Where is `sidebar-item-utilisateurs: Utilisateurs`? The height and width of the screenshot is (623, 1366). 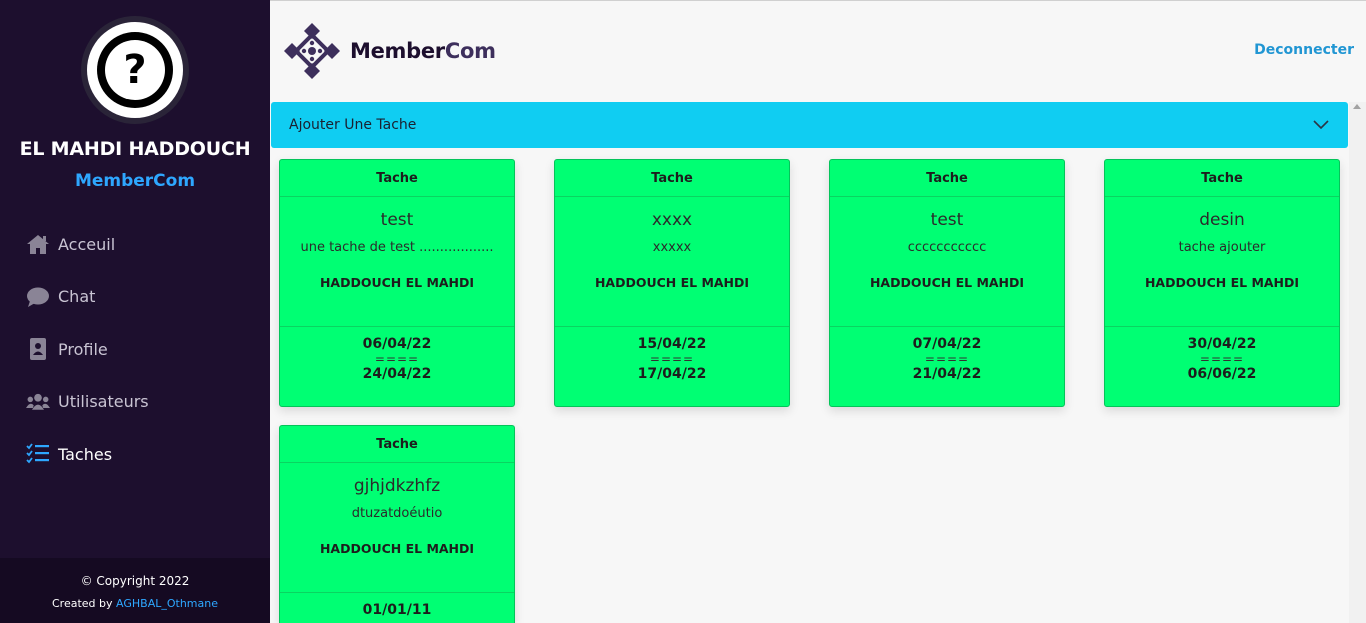 sidebar-item-utilisateurs: Utilisateurs is located at coordinates (135, 402).